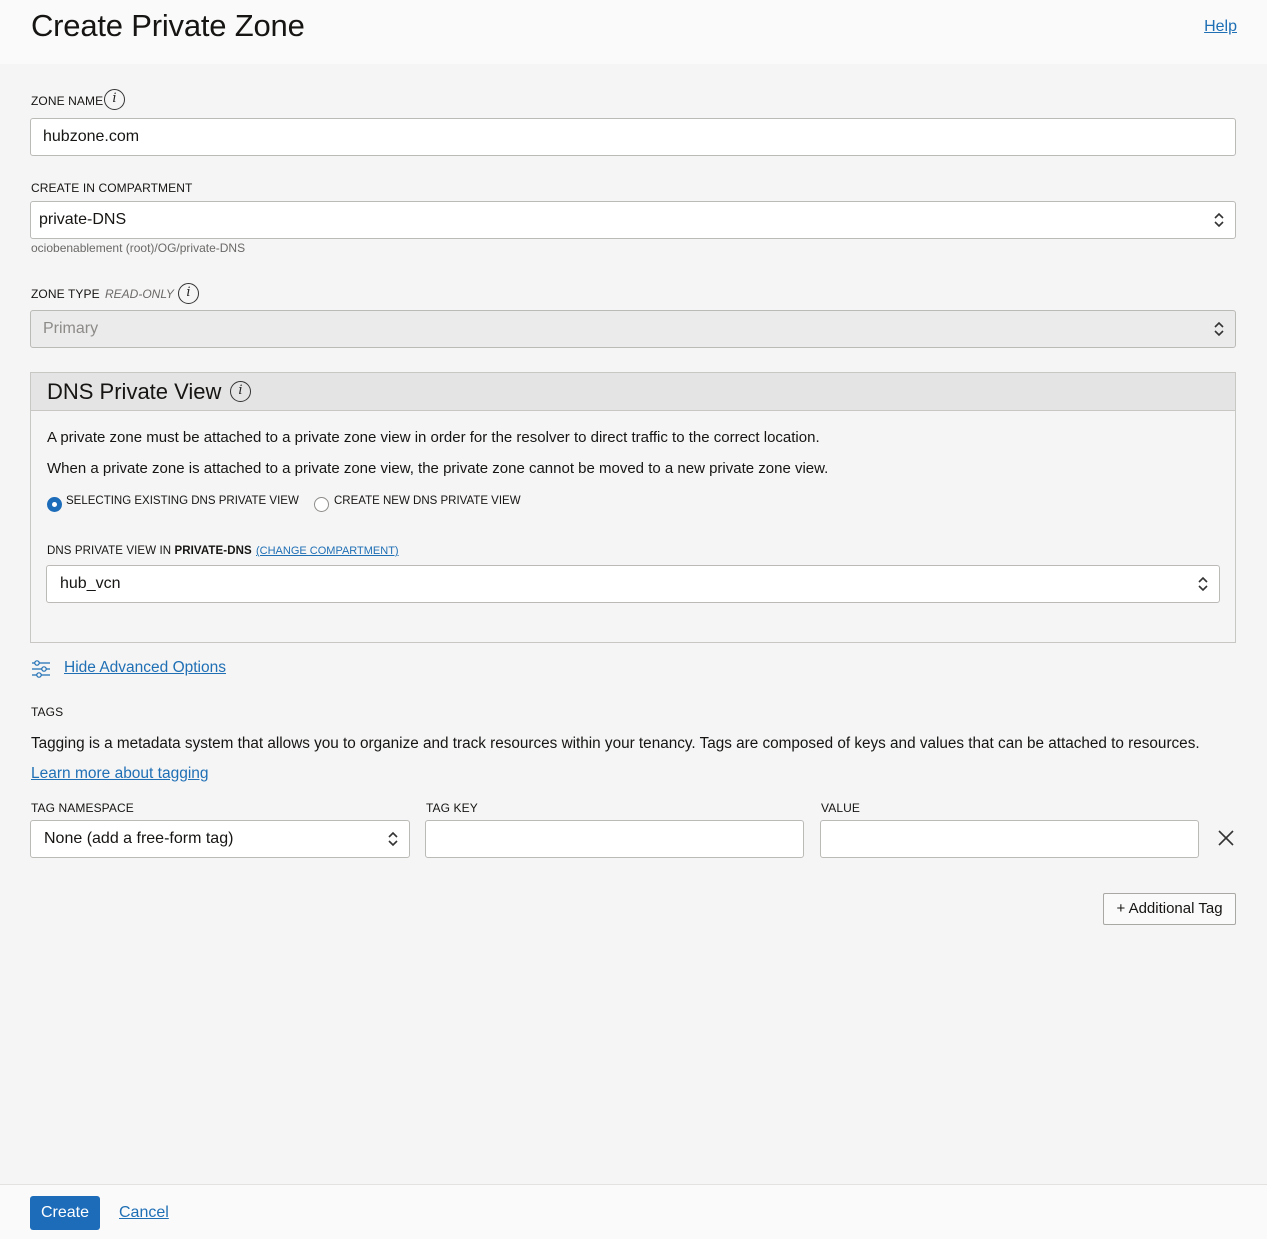  Describe the element at coordinates (82, 808) in the screenshot. I see `tag-namespace-label: TAG NAMESPACE` at that location.